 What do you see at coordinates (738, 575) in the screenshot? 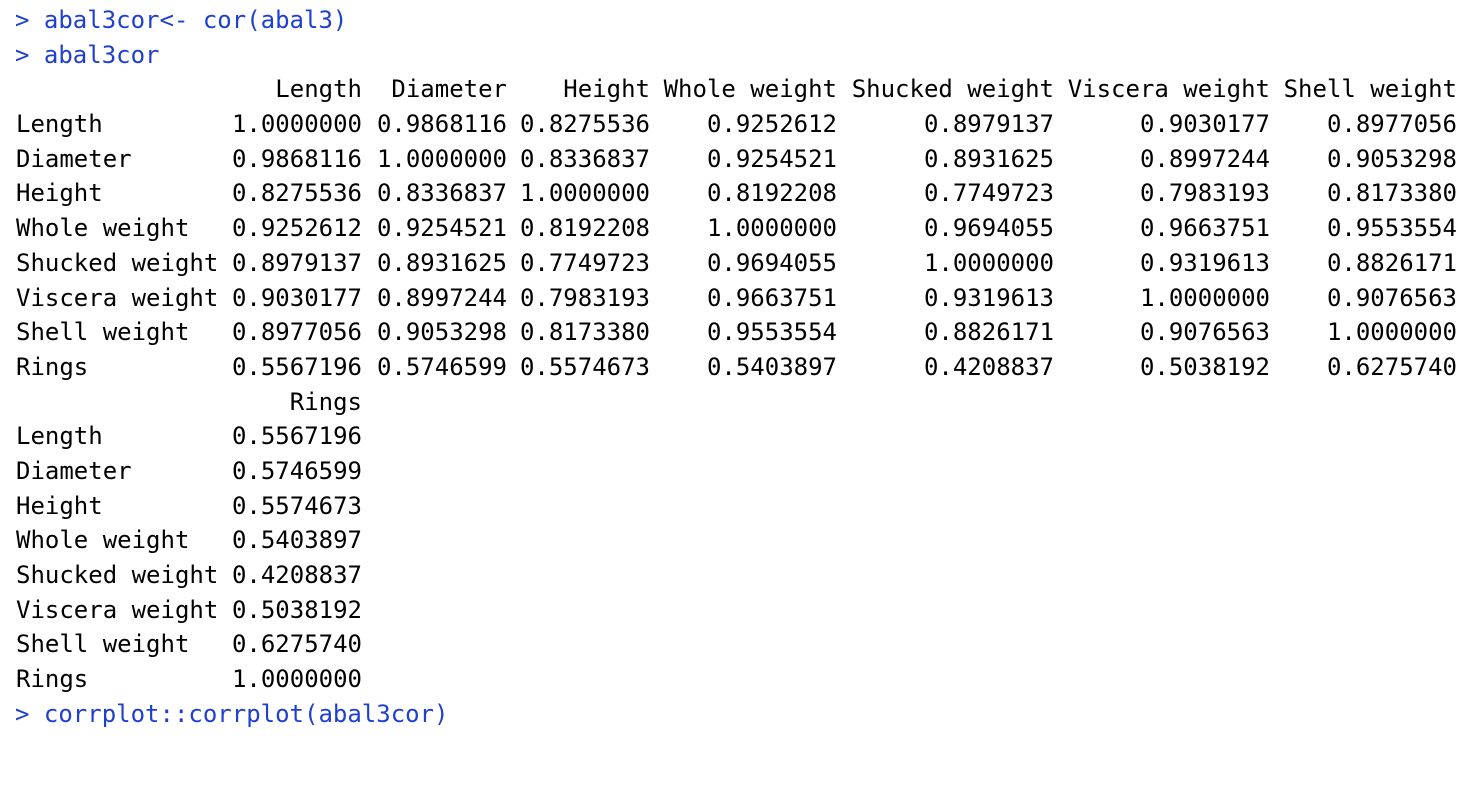
I see `matrix-row: Shucked weight 0.4208837` at bounding box center [738, 575].